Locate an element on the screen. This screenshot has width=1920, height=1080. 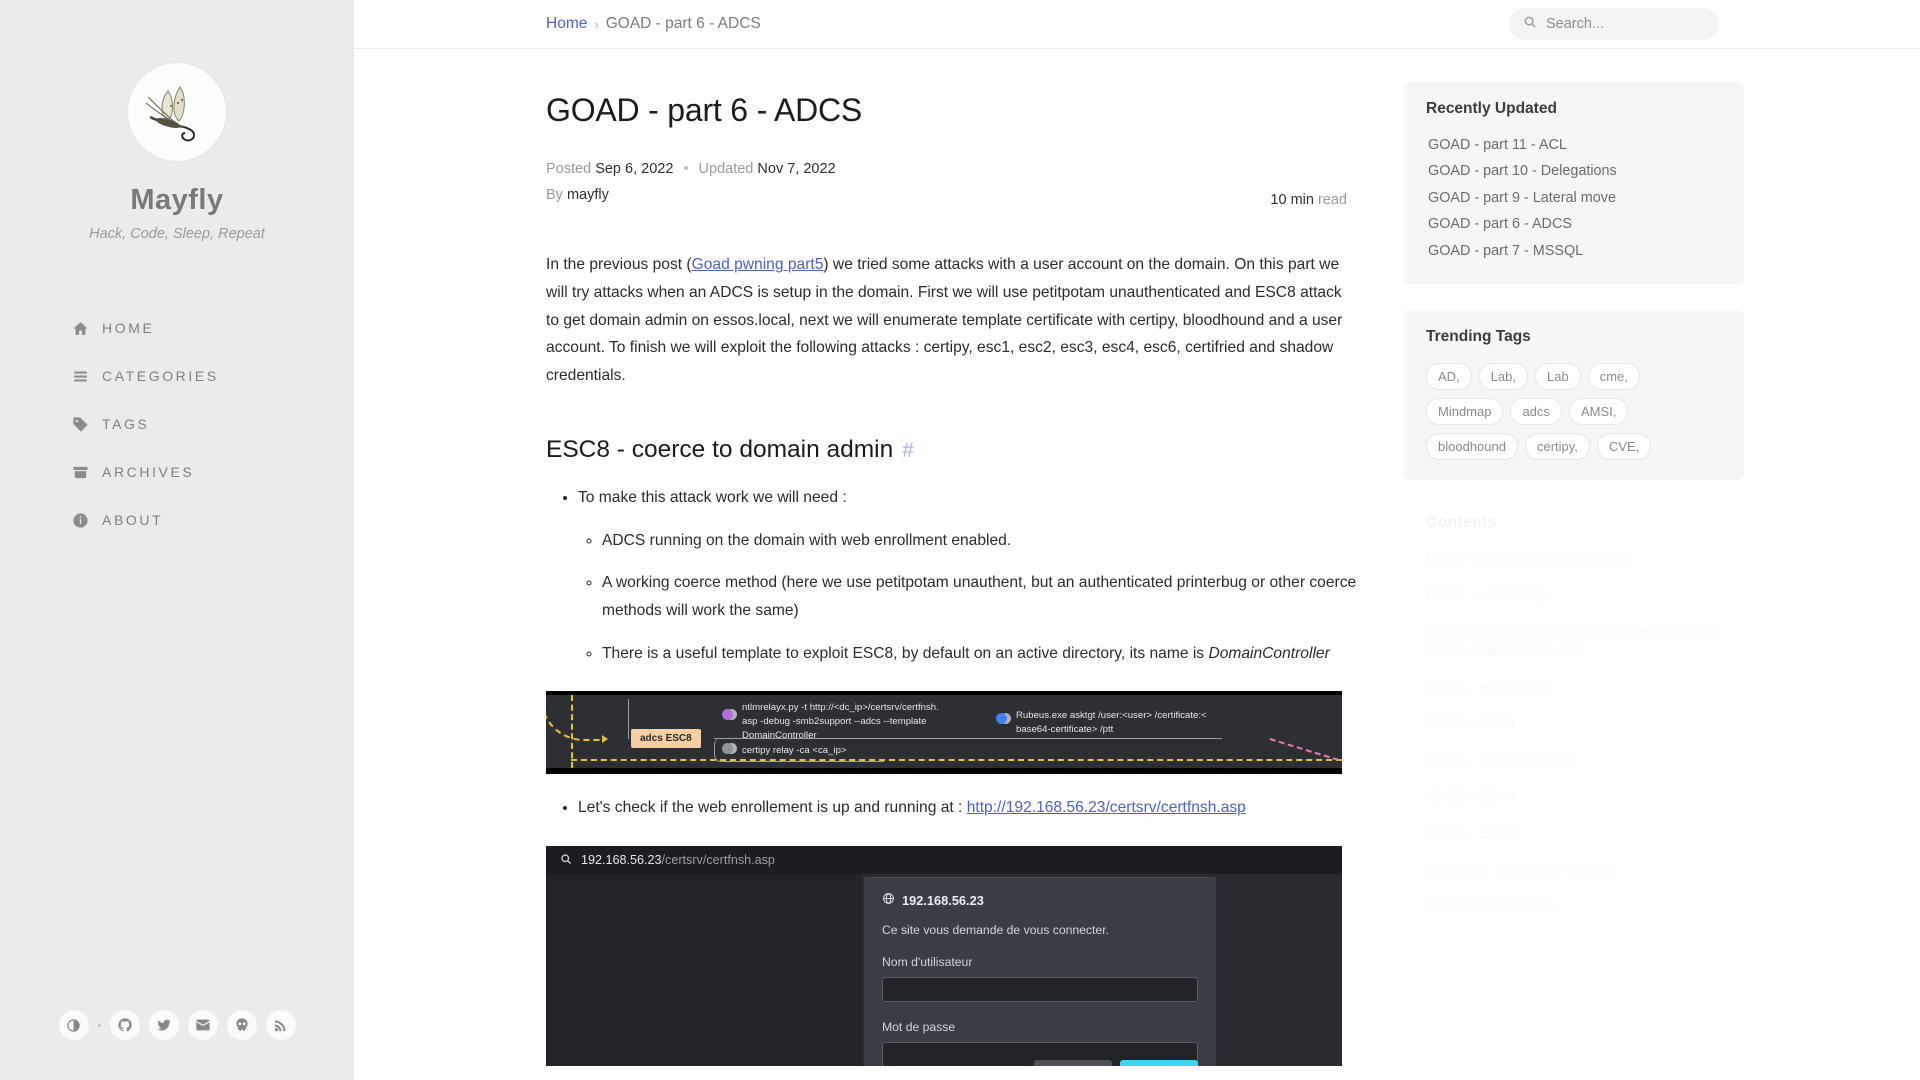
diagram-yellow-hline is located at coordinates (956, 759).